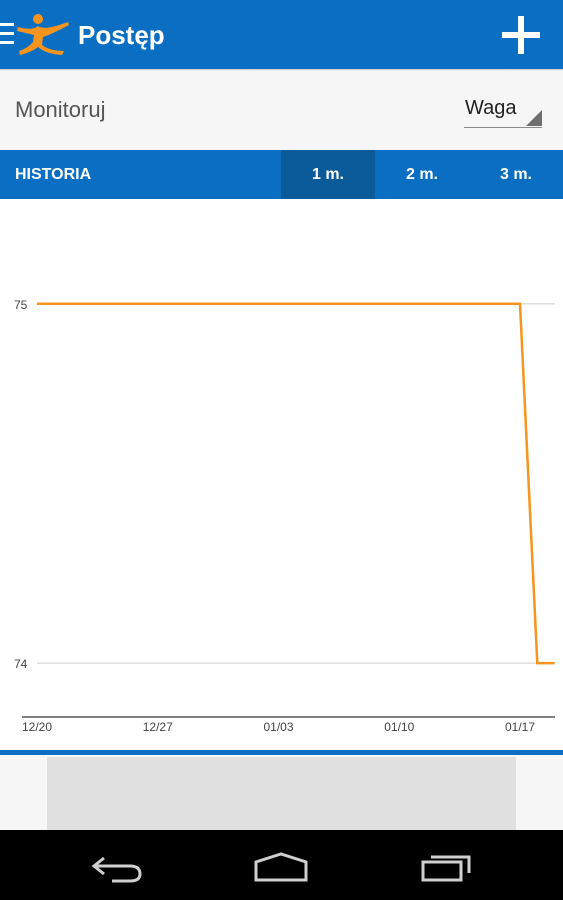 The width and height of the screenshot is (563, 900). What do you see at coordinates (491, 108) in the screenshot?
I see `metric-select-value: Waga` at bounding box center [491, 108].